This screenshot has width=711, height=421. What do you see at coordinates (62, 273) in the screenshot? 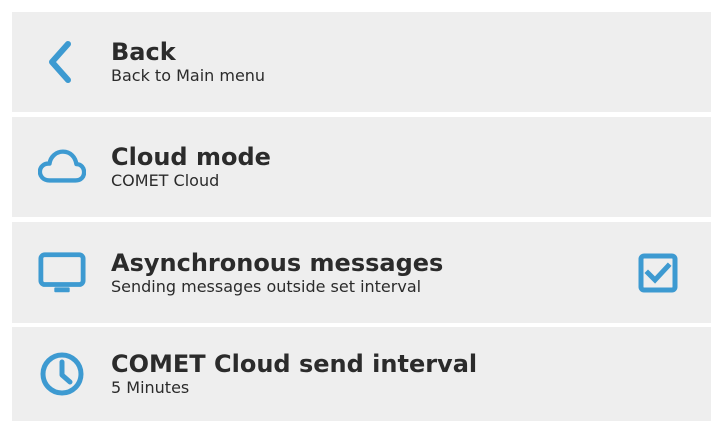
I see `monitor-icon` at bounding box center [62, 273].